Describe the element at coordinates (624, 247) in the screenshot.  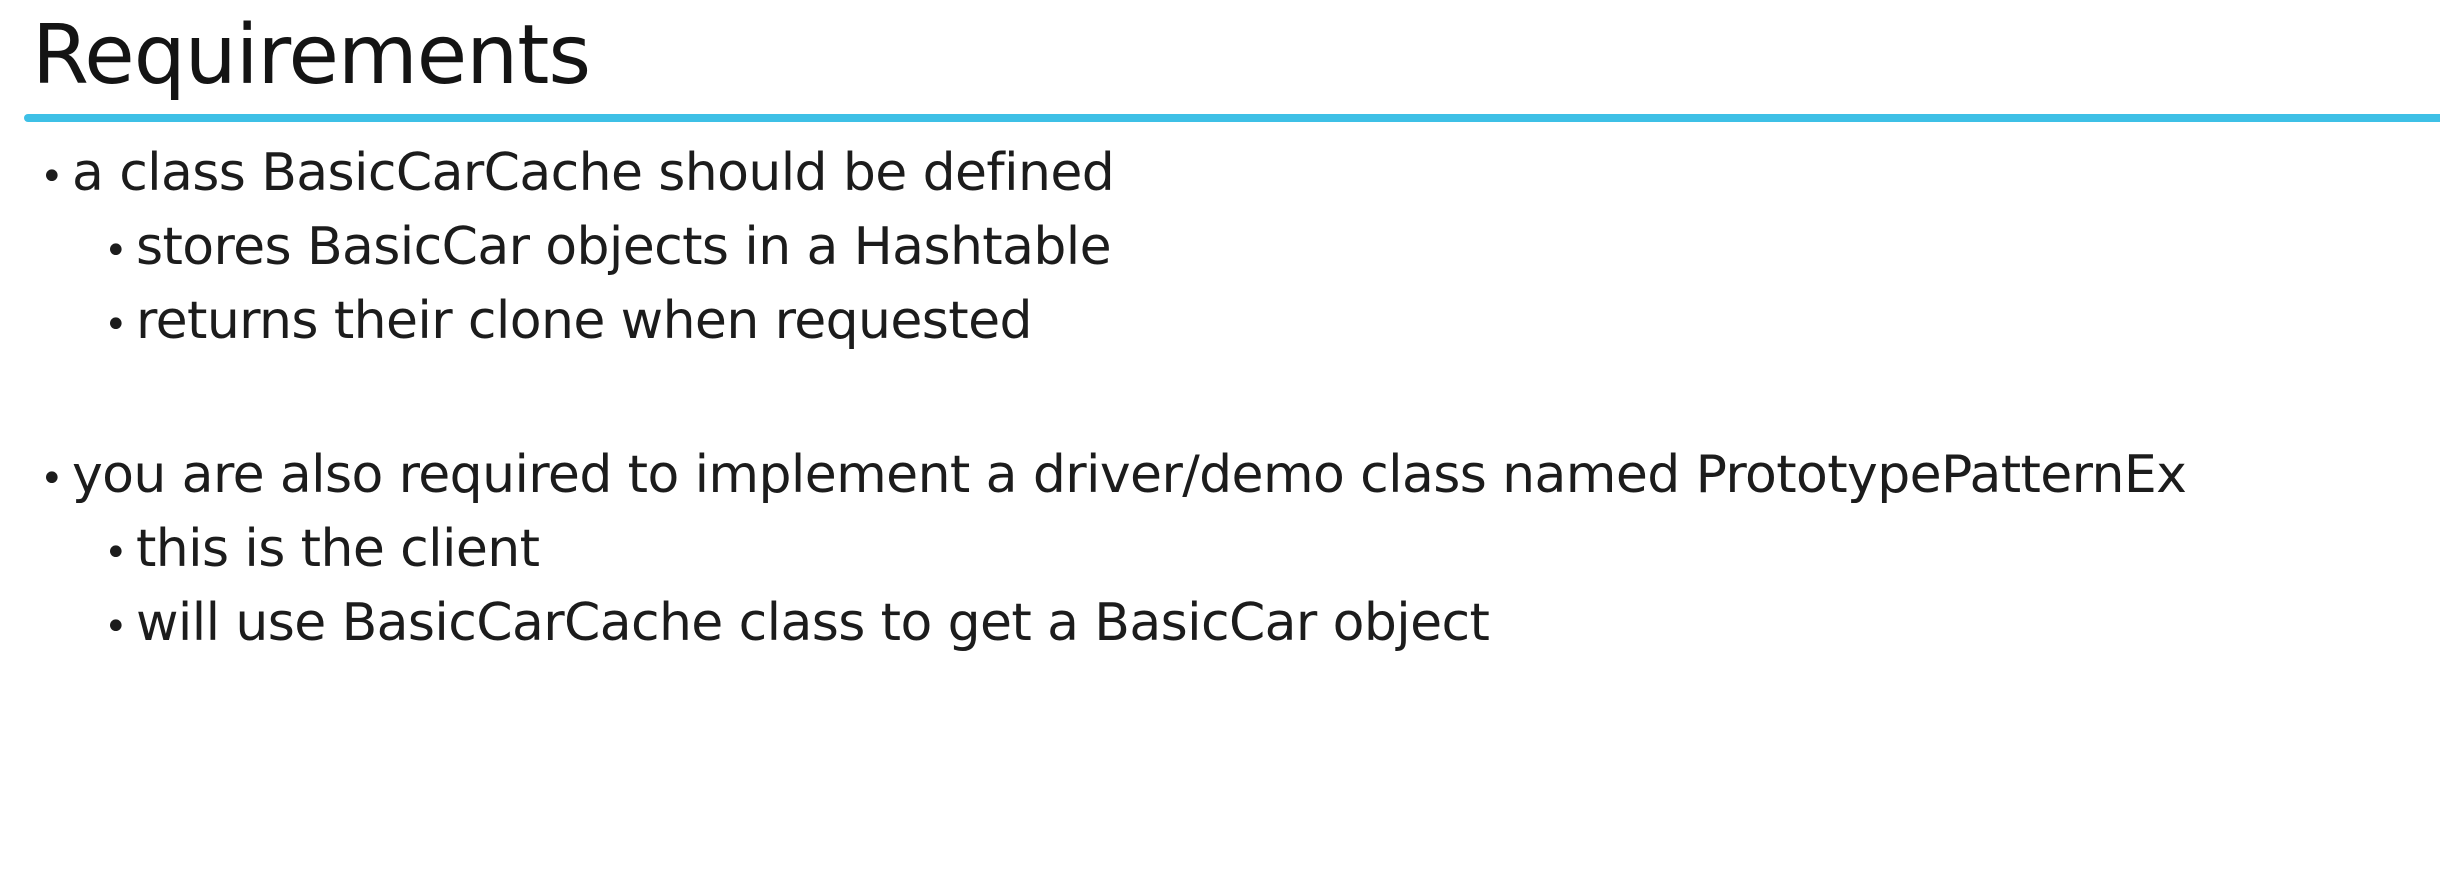
I see `sub-bullet-text: stores BasicCar objects in a Hashtable` at that location.